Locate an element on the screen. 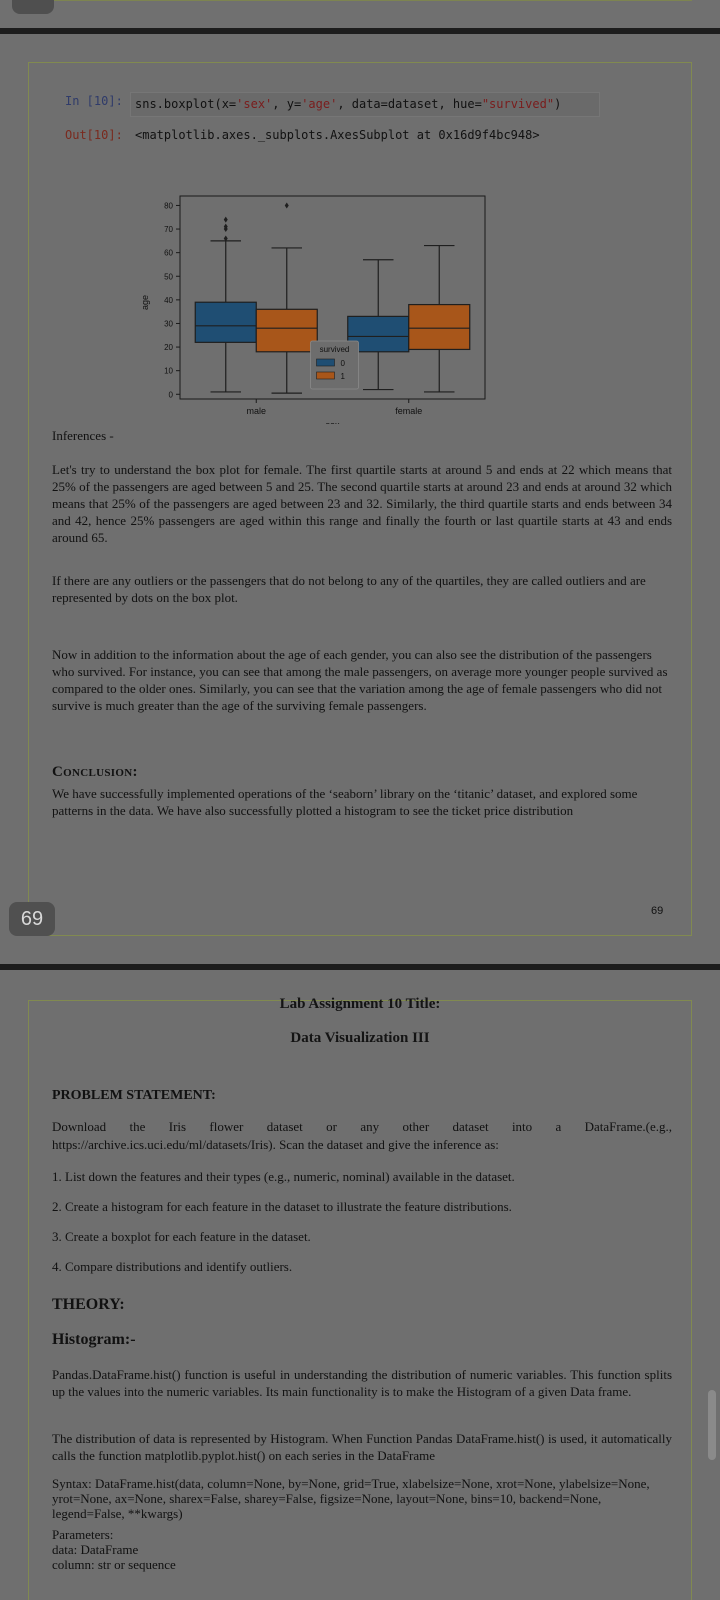 The width and height of the screenshot is (720, 1600). code-token: , y= is located at coordinates (287, 104).